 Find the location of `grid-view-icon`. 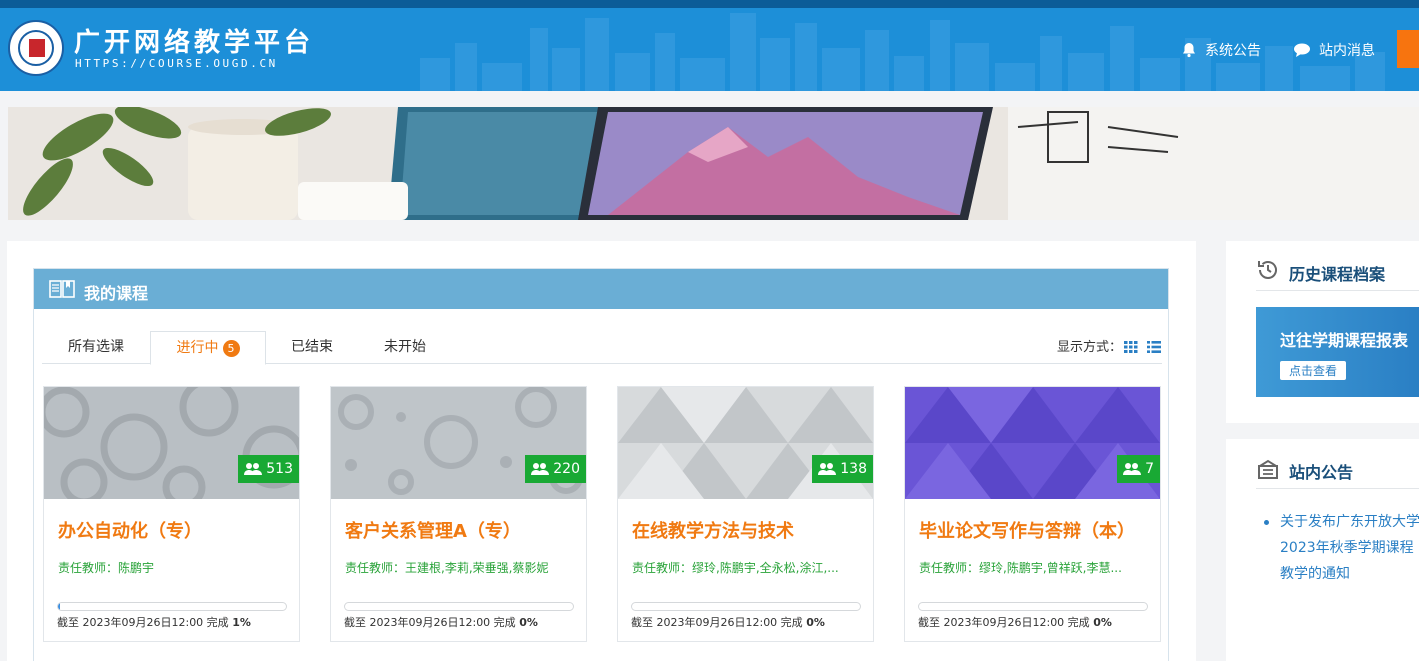

grid-view-icon is located at coordinates (1131, 347).